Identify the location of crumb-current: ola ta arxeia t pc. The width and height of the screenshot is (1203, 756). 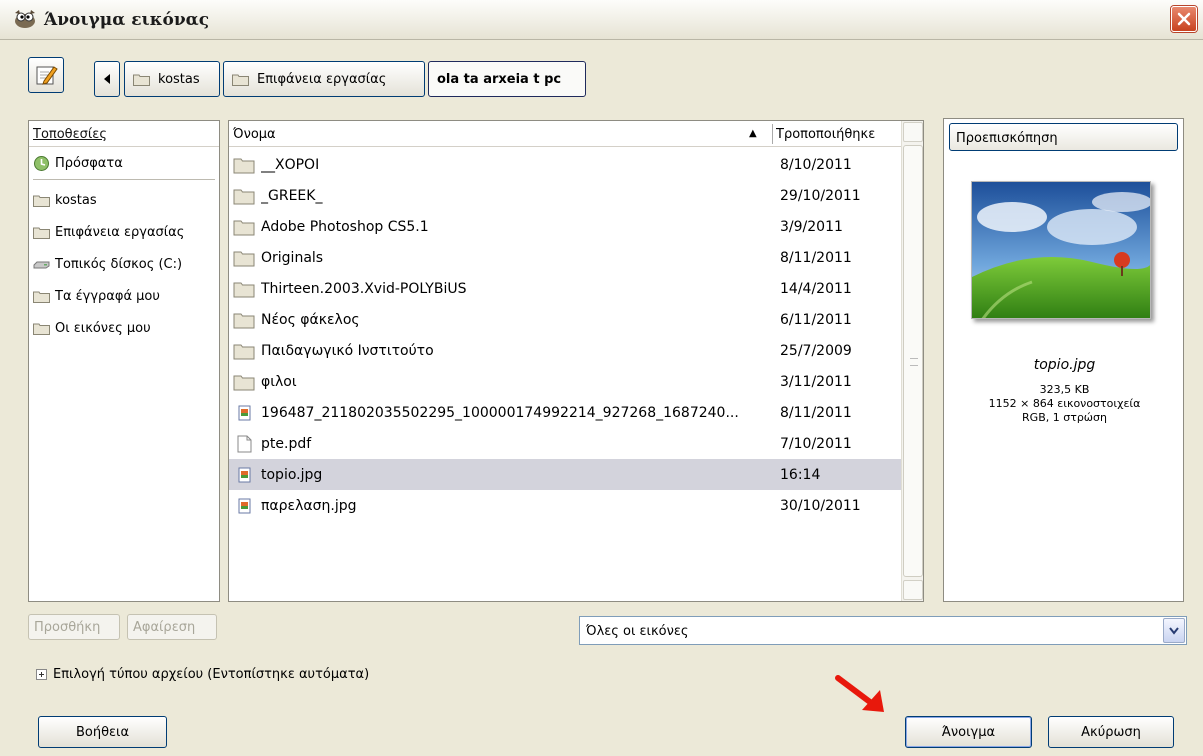
(507, 79).